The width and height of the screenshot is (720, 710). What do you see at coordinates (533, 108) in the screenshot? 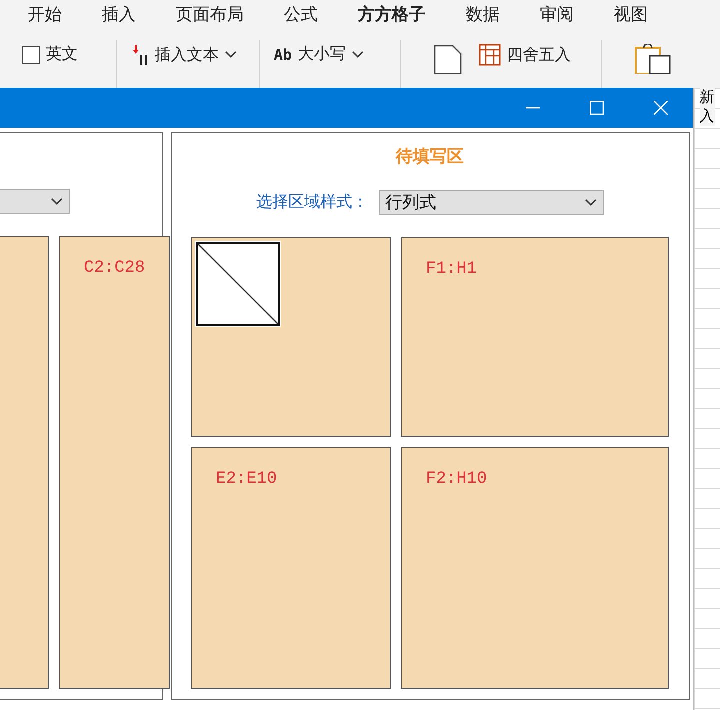
I see `minimize-icon` at bounding box center [533, 108].